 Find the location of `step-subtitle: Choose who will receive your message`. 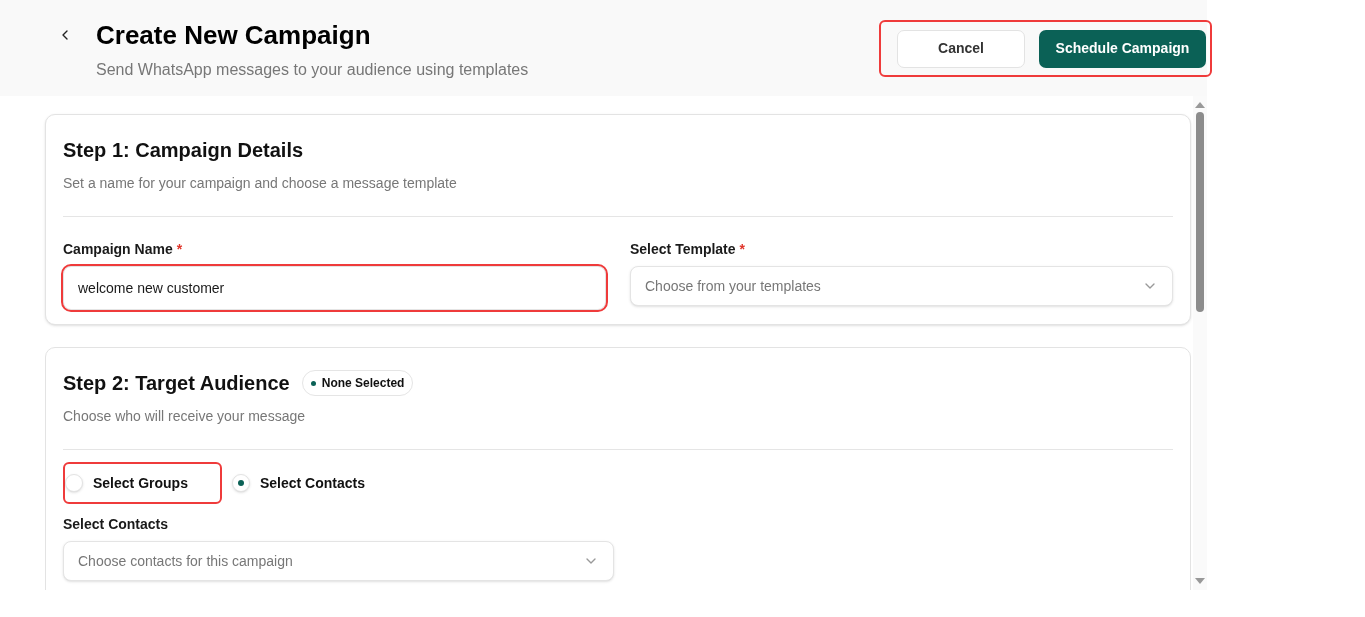

step-subtitle: Choose who will receive your message is located at coordinates (184, 416).